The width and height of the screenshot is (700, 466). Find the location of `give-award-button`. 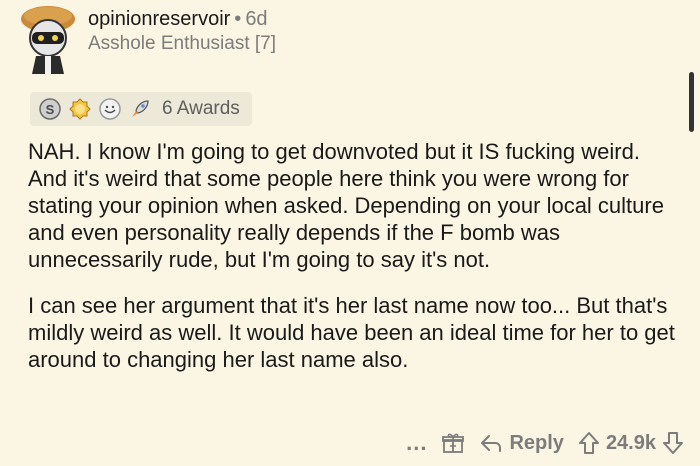

give-award-button is located at coordinates (453, 443).